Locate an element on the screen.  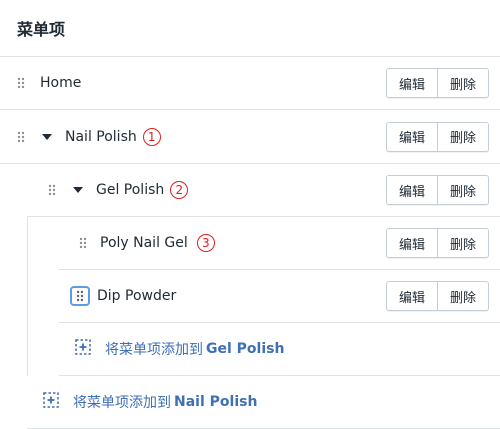
menu-item-label: Dip Powder is located at coordinates (137, 296).